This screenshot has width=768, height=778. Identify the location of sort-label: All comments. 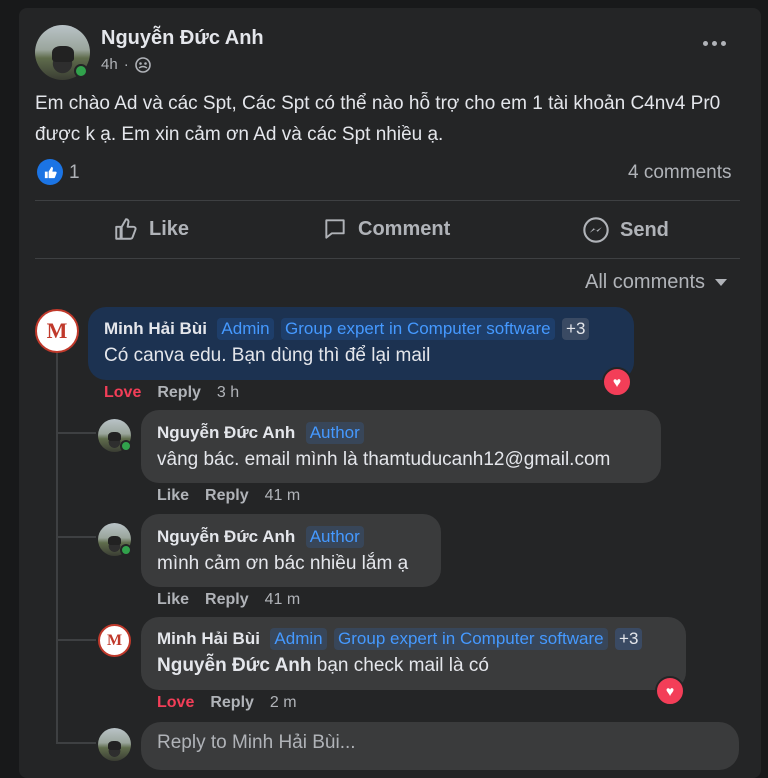
(645, 282).